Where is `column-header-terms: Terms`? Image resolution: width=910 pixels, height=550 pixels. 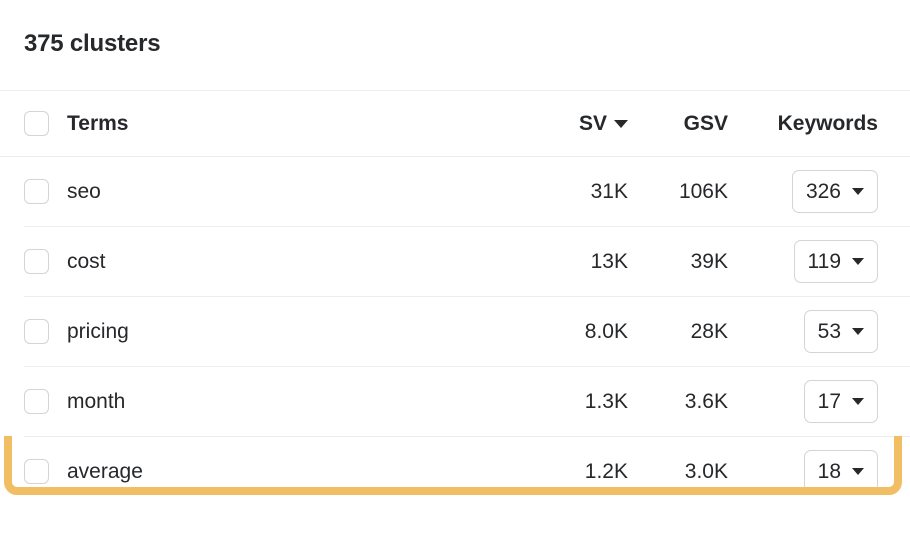
column-header-terms: Terms is located at coordinates (288, 124).